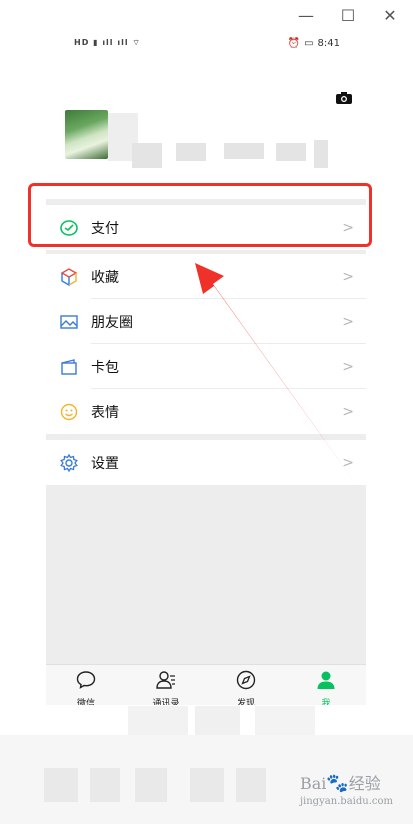 This screenshot has height=824, width=413. I want to click on watermark-suffix: 经验, so click(364, 783).